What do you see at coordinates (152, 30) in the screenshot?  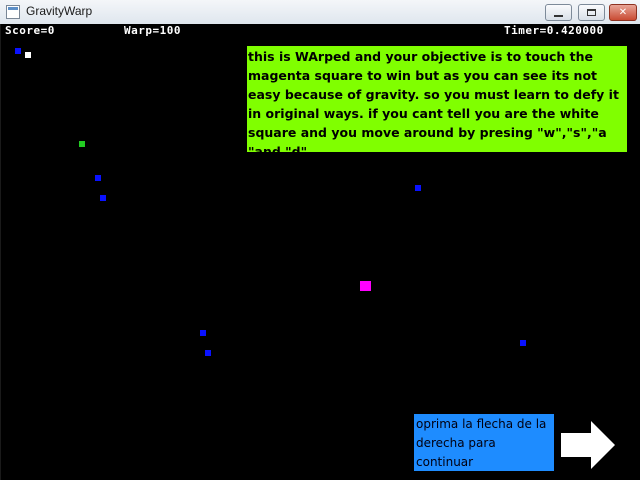 I see `warp-readout: Warp=100` at bounding box center [152, 30].